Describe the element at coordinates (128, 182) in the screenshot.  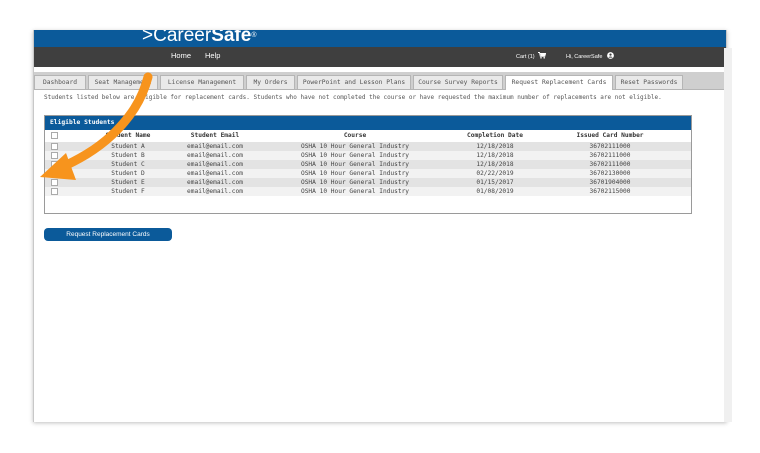
I see `cell-student-name: Student E` at that location.